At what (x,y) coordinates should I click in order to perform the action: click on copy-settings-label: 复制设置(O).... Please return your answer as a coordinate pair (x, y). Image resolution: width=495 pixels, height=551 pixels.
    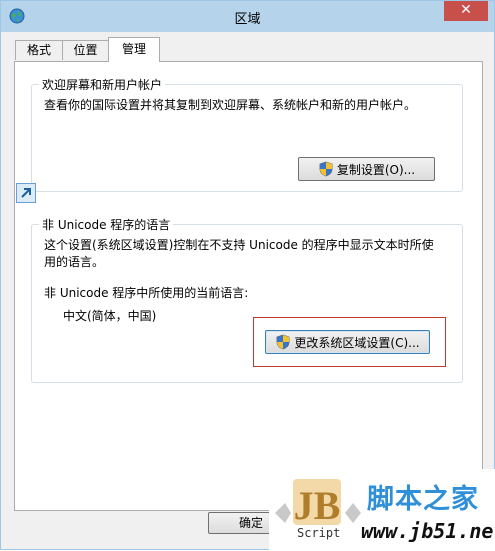
    Looking at the image, I should click on (376, 169).